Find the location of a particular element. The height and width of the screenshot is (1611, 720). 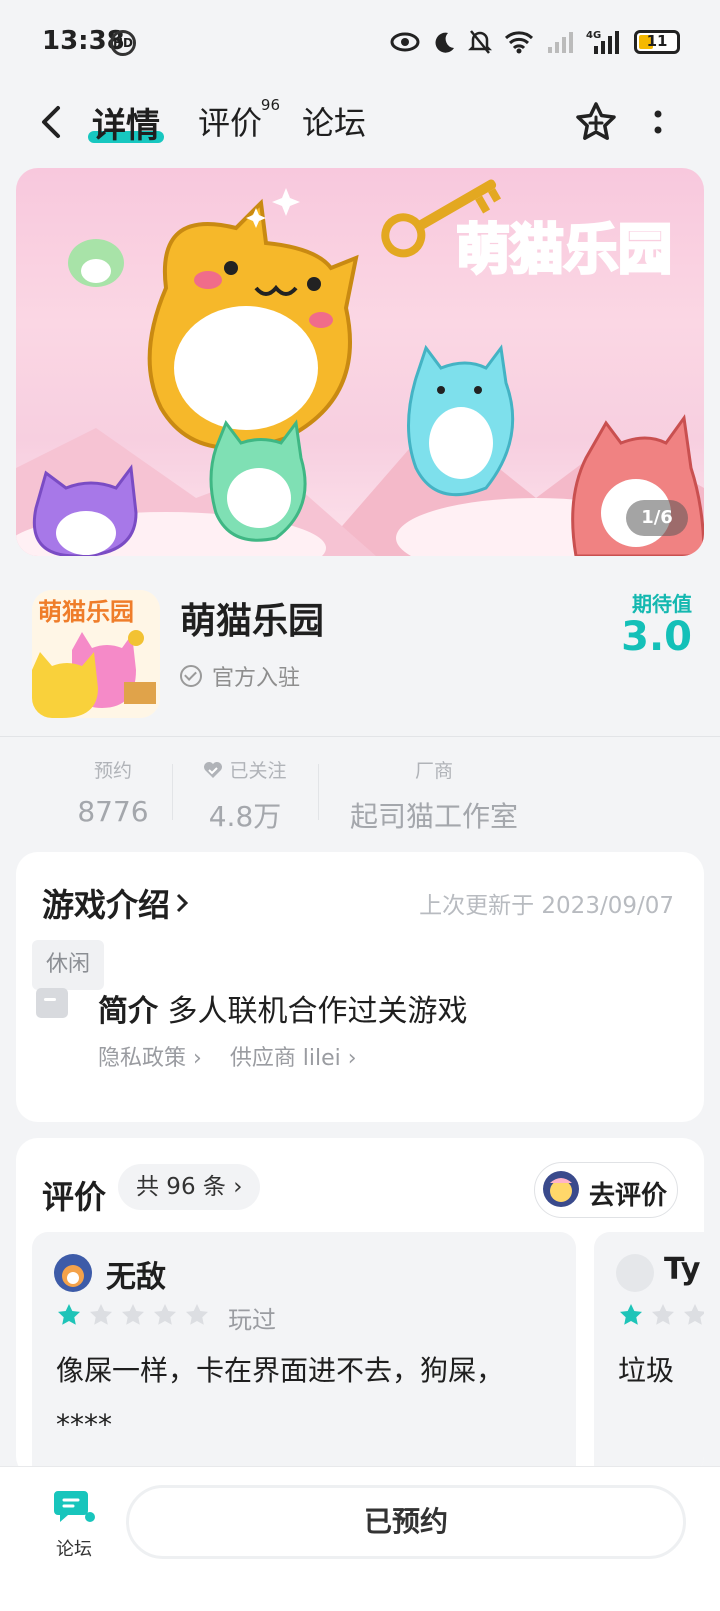

battery-icon: 11 is located at coordinates (657, 42).